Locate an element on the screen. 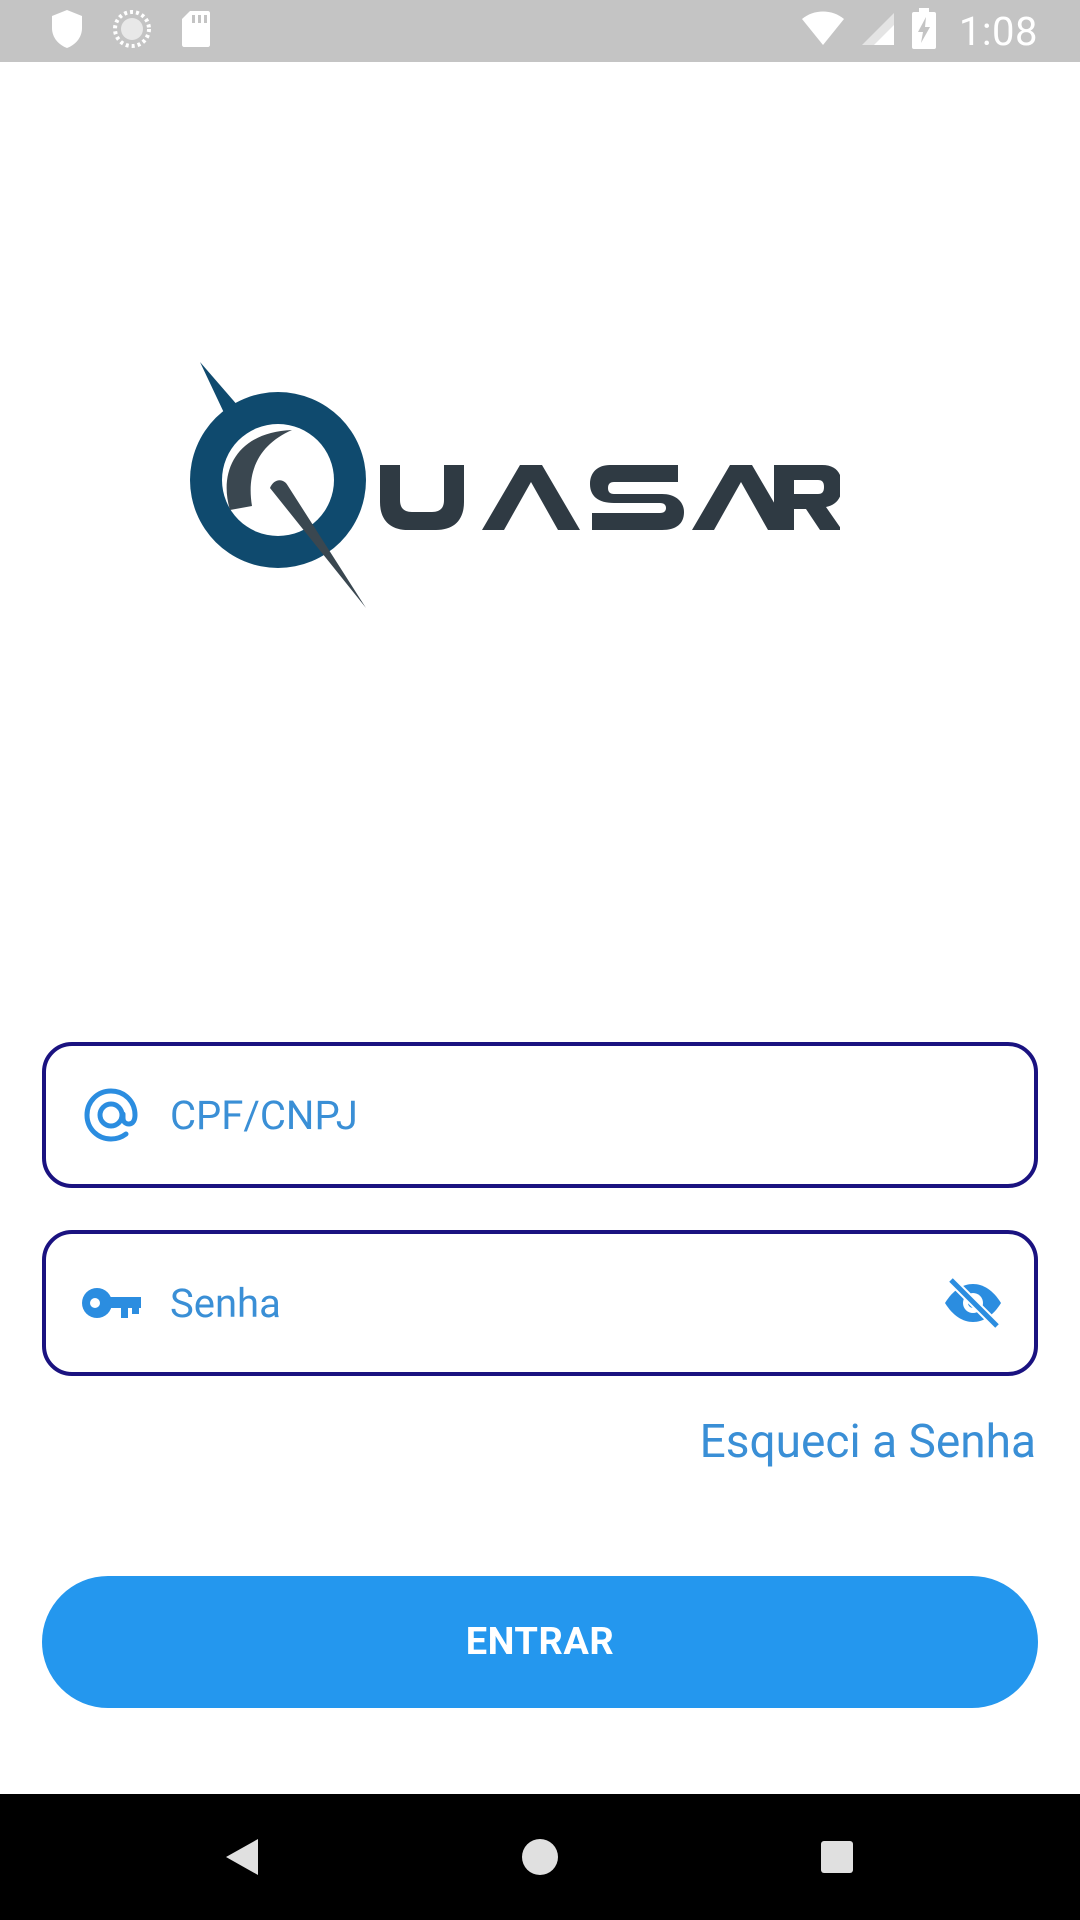  navigation-bar is located at coordinates (540, 1857).